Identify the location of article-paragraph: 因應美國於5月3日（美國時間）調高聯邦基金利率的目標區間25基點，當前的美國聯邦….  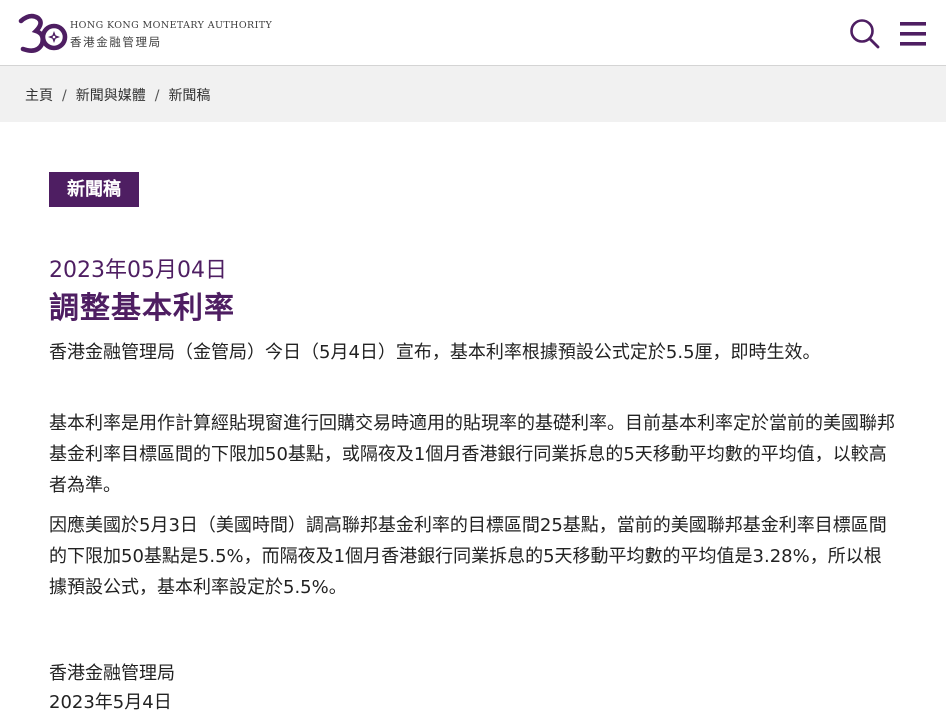
(468, 556).